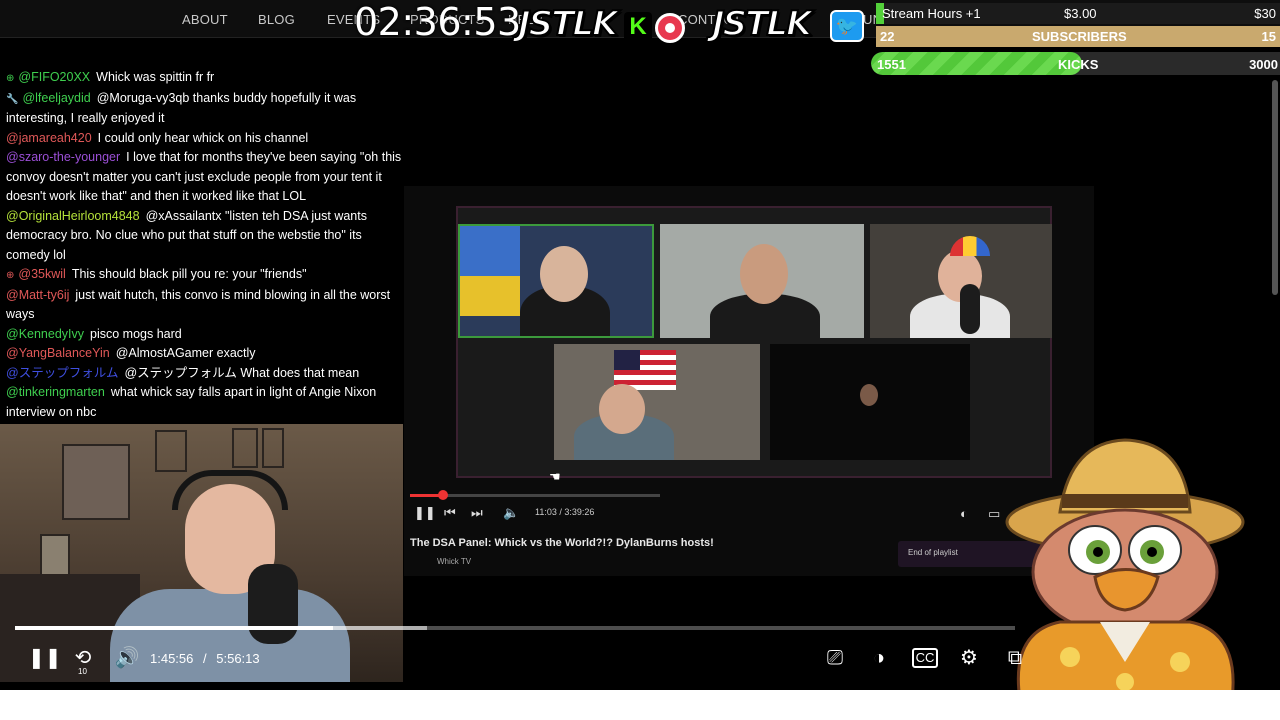 The width and height of the screenshot is (1280, 720). Describe the element at coordinates (970, 309) in the screenshot. I see `panelist-microphone` at that location.